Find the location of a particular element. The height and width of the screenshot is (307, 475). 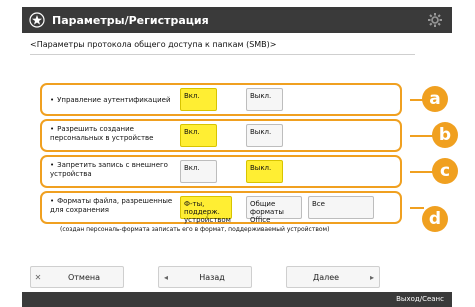

next-button: Далее ▸ is located at coordinates (333, 277).